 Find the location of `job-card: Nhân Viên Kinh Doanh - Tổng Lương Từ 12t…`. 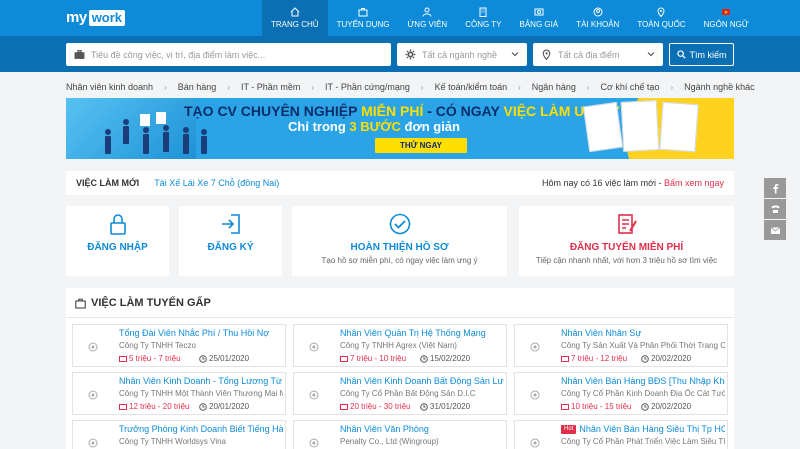

job-card: Nhân Viên Kinh Doanh - Tổng Lương Từ 12t… is located at coordinates (179, 393).